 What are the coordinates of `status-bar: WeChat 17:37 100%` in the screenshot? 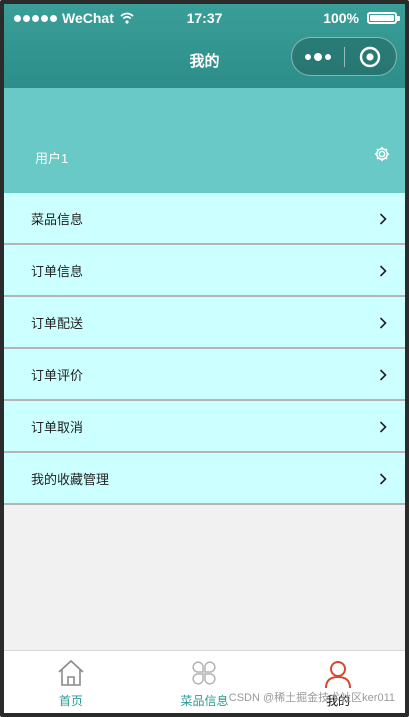 It's located at (204, 17).